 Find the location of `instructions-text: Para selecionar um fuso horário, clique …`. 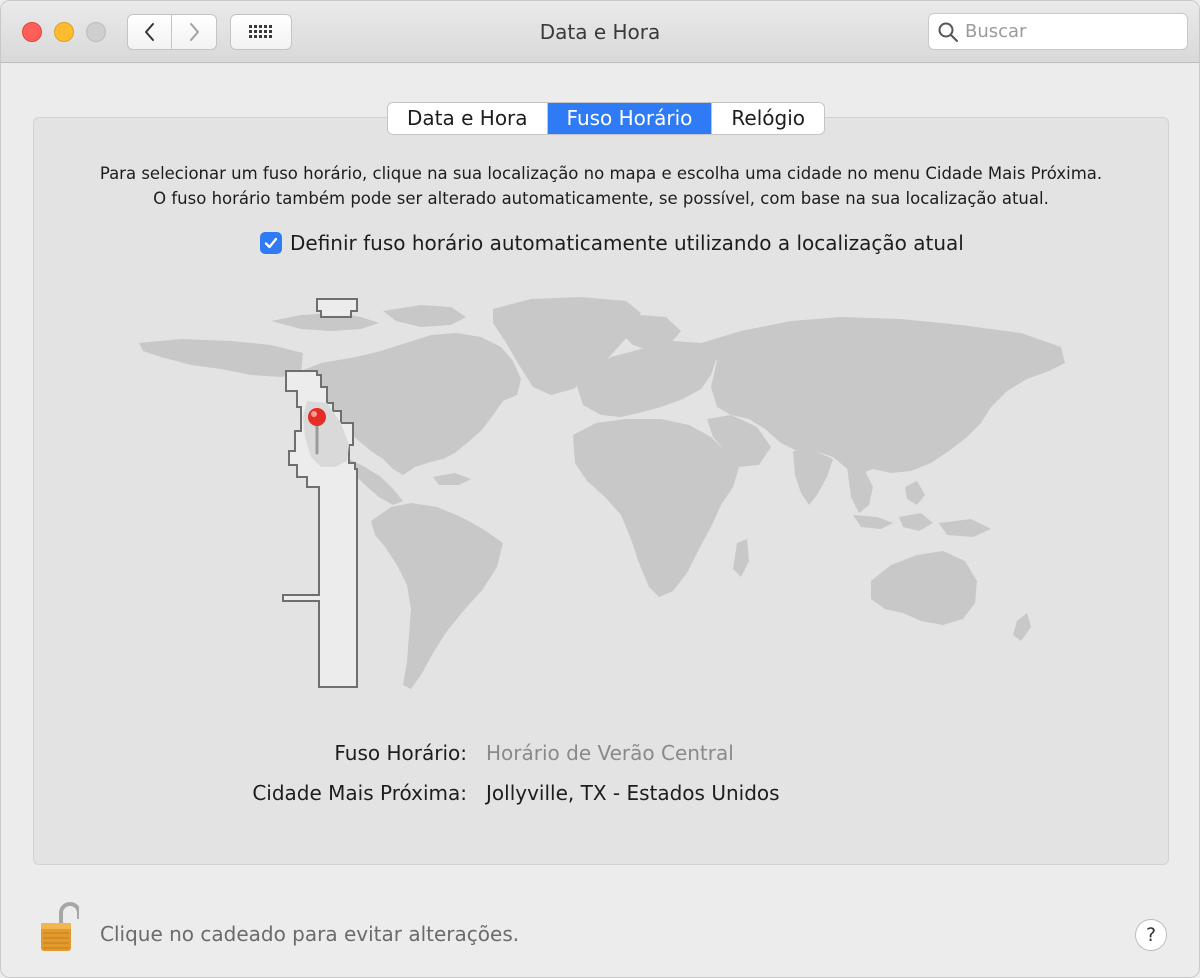

instructions-text: Para selecionar um fuso horário, clique … is located at coordinates (601, 186).